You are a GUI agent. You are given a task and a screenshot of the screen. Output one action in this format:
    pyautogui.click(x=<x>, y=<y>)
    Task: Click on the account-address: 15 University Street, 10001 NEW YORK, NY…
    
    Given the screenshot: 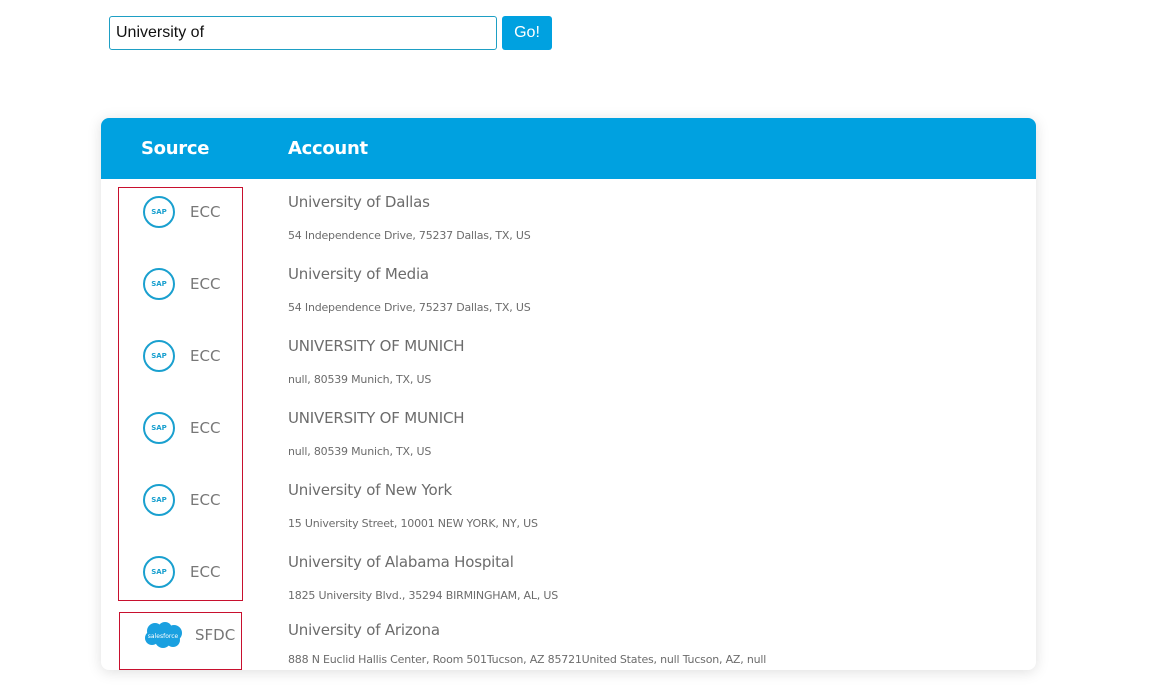 What is the action you would take?
    pyautogui.click(x=413, y=523)
    